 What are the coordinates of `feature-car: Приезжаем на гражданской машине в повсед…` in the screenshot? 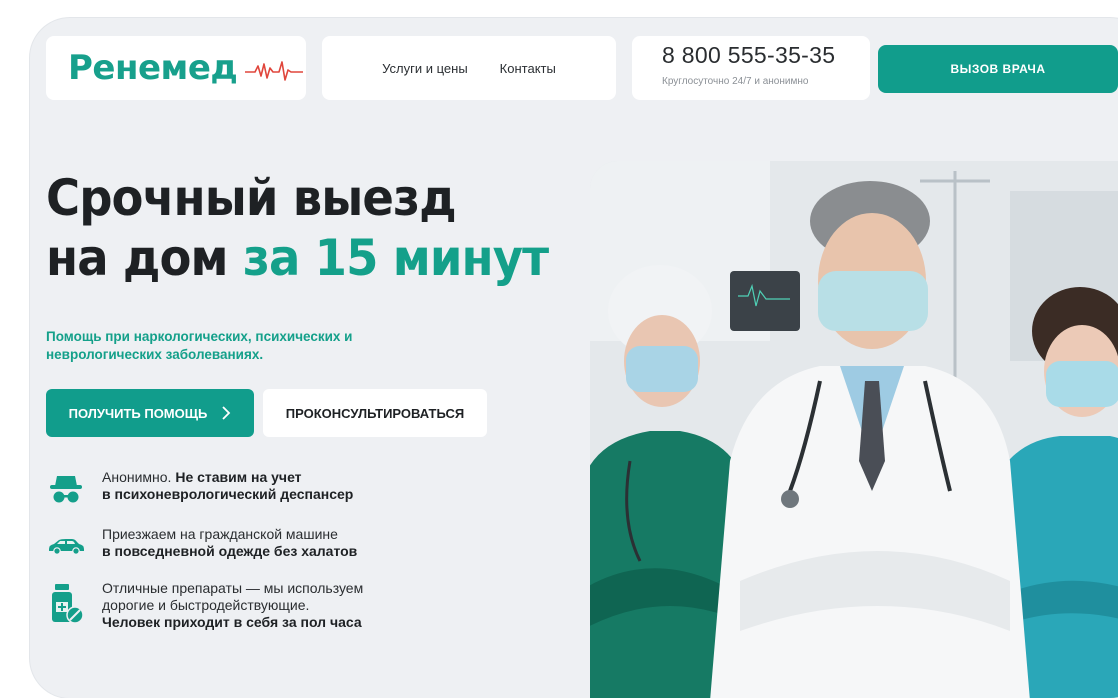 It's located at (201, 546).